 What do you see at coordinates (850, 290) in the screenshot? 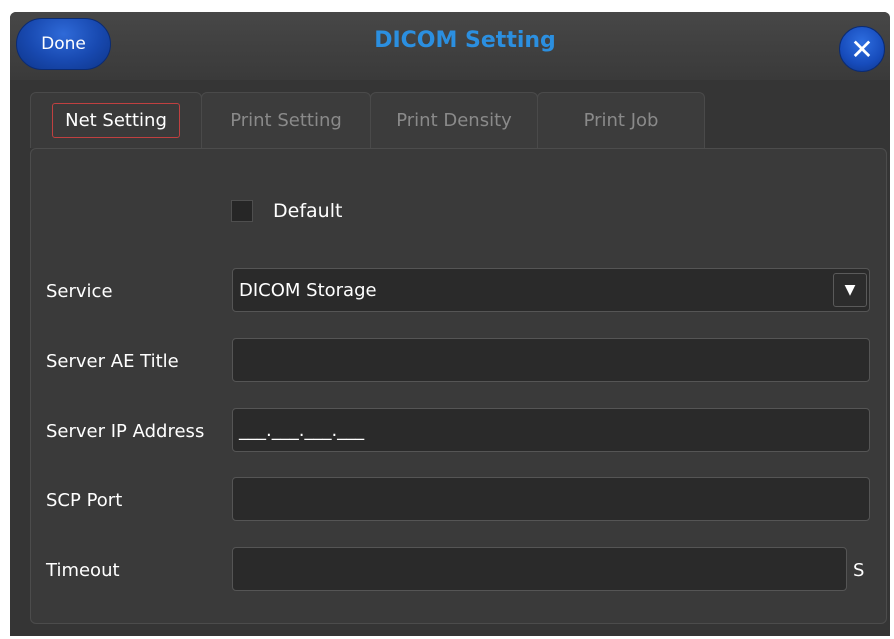
I see `triangle-down-icon: ▼` at bounding box center [850, 290].